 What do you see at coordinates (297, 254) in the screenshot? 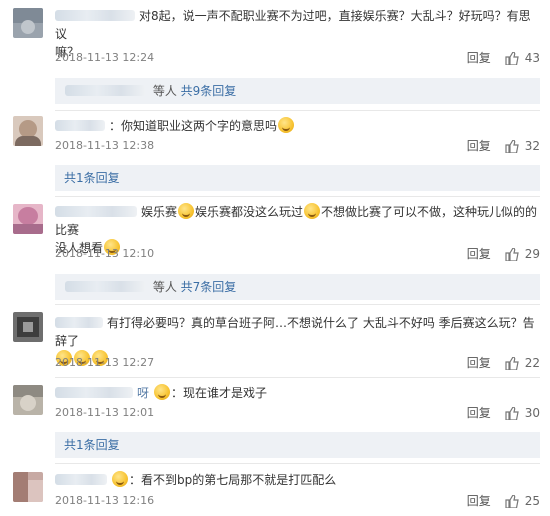
I see `comment-meta: 2018-11-13 12:10 回复 29` at bounding box center [297, 254].